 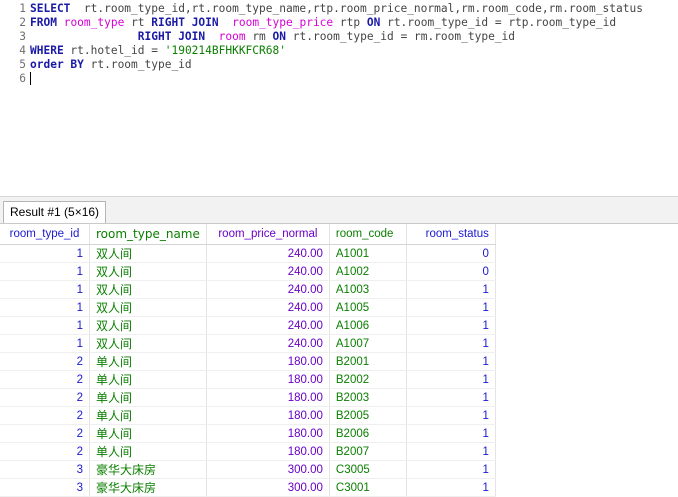 I want to click on cell-room-code: A1005, so click(x=368, y=307).